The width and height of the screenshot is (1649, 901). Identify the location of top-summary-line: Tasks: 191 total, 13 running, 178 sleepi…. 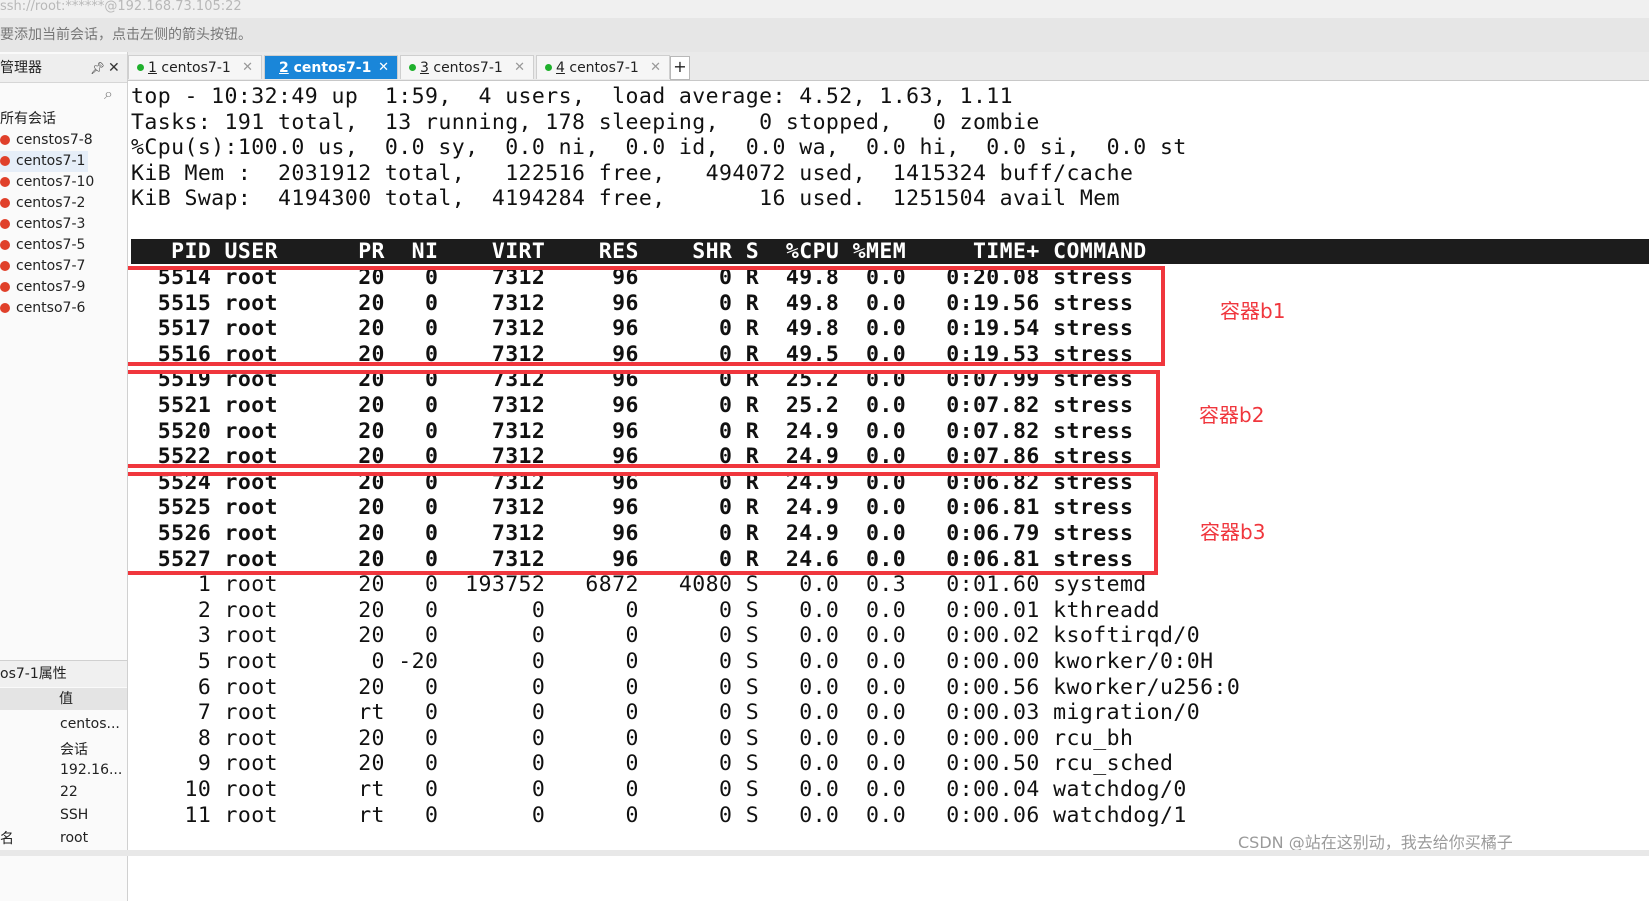
(585, 122).